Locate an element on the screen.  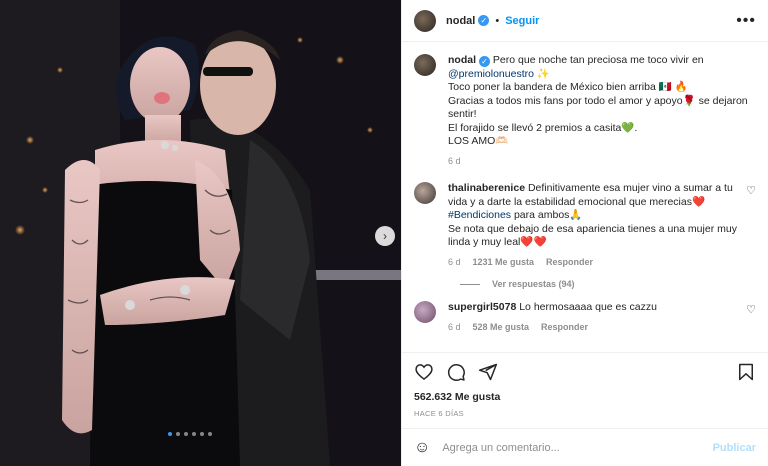
comment-meta: 6 d 1231 Me gusta Responder is located at coordinates (594, 263).